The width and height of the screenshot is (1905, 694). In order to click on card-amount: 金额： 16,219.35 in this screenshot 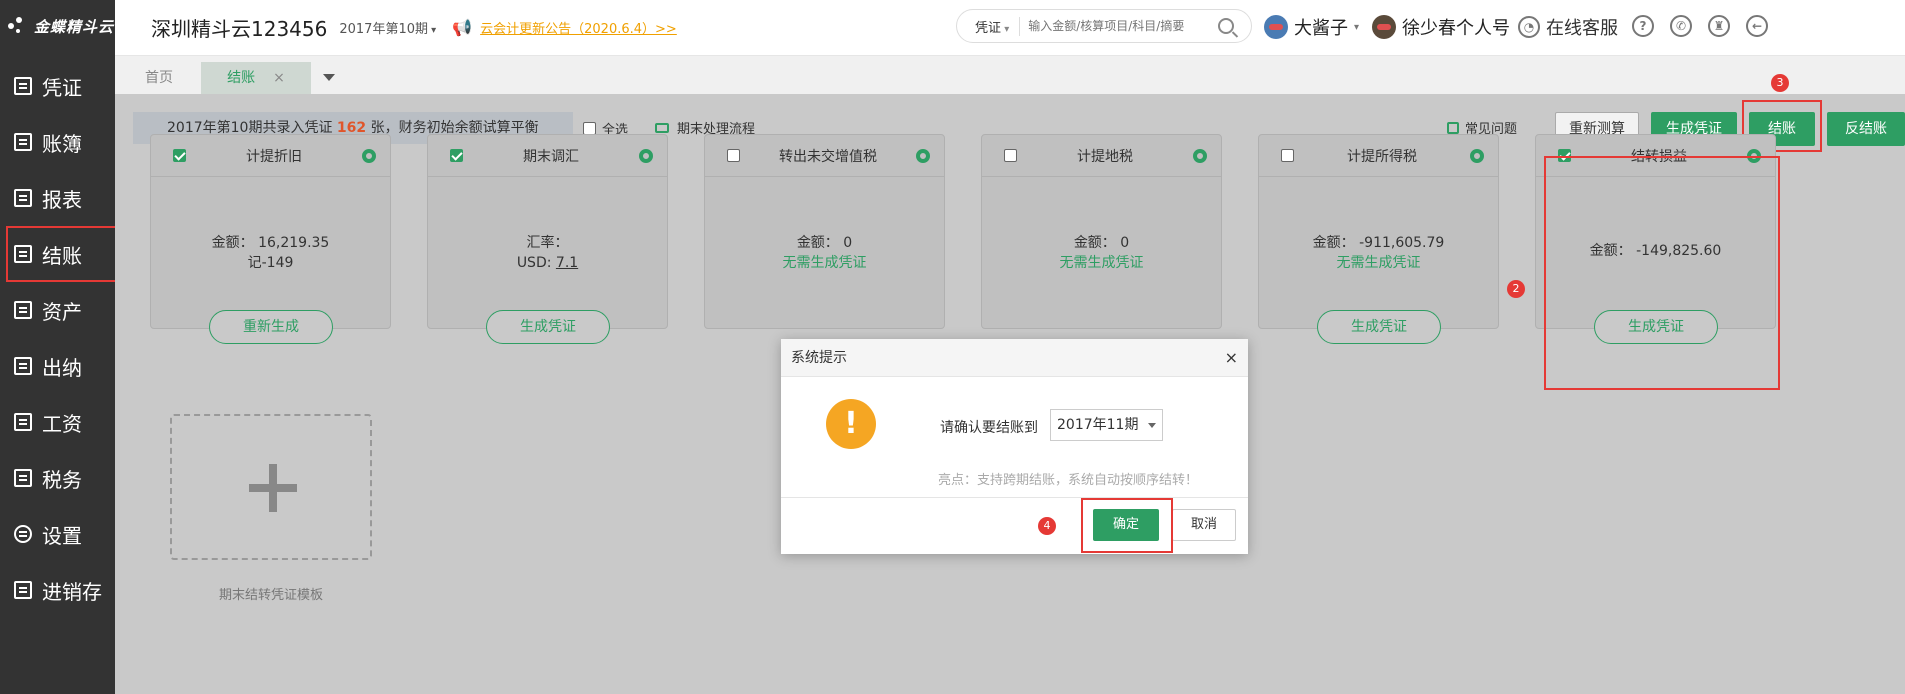, I will do `click(270, 243)`.